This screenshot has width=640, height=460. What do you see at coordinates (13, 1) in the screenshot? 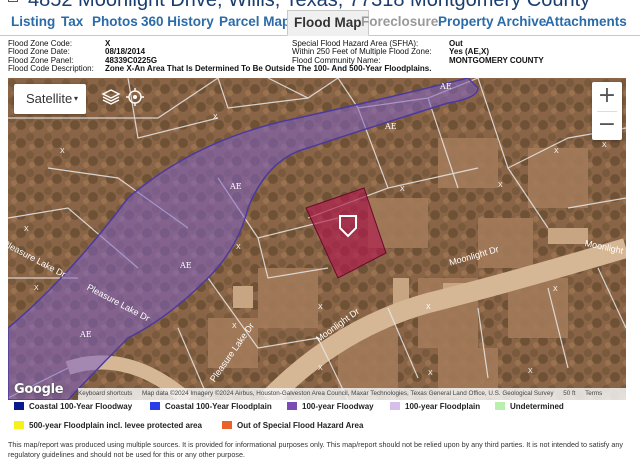
I see `select-checkbox` at bounding box center [13, 1].